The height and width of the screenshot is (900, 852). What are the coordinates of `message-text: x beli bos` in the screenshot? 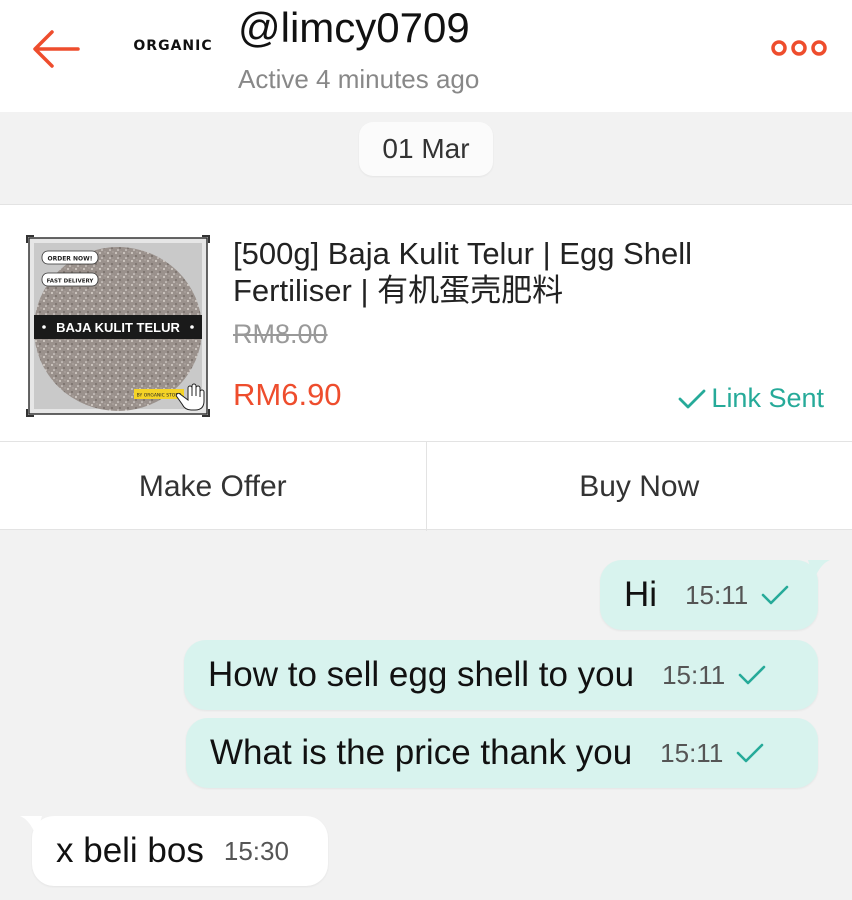 It's located at (130, 850).